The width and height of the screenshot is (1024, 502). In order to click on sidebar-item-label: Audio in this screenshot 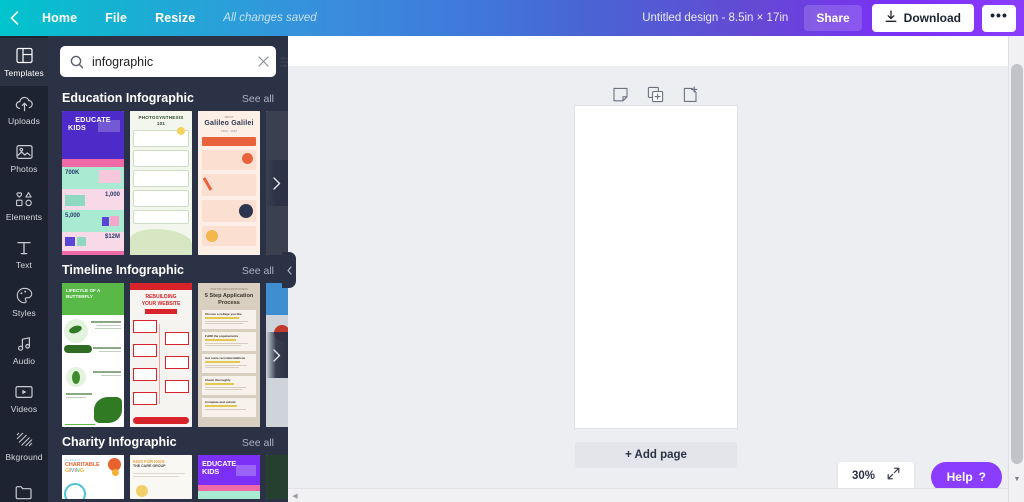, I will do `click(24, 361)`.